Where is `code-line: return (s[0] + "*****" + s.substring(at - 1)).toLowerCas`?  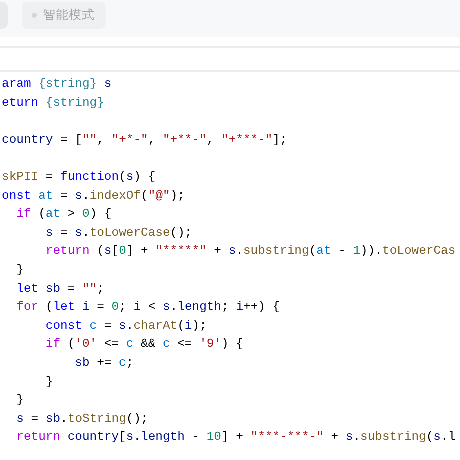 code-line: return (s[0] + "*****" + s.substring(at - 1)).toLowerCas is located at coordinates (250, 251).